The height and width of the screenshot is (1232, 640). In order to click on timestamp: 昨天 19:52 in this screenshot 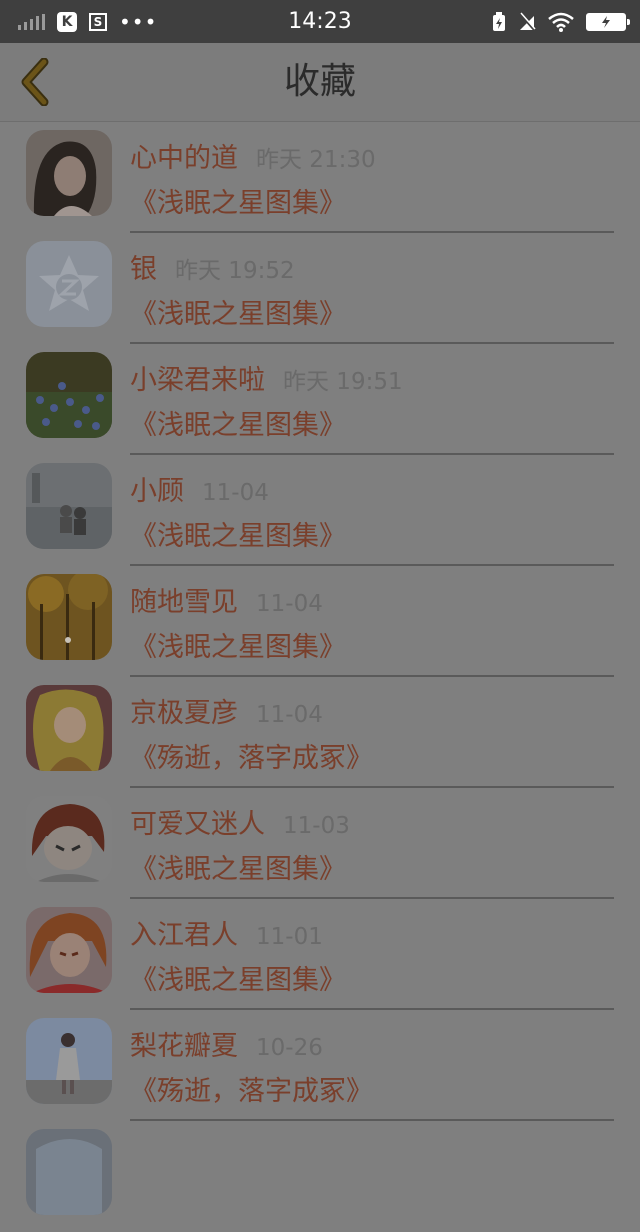, I will do `click(235, 271)`.